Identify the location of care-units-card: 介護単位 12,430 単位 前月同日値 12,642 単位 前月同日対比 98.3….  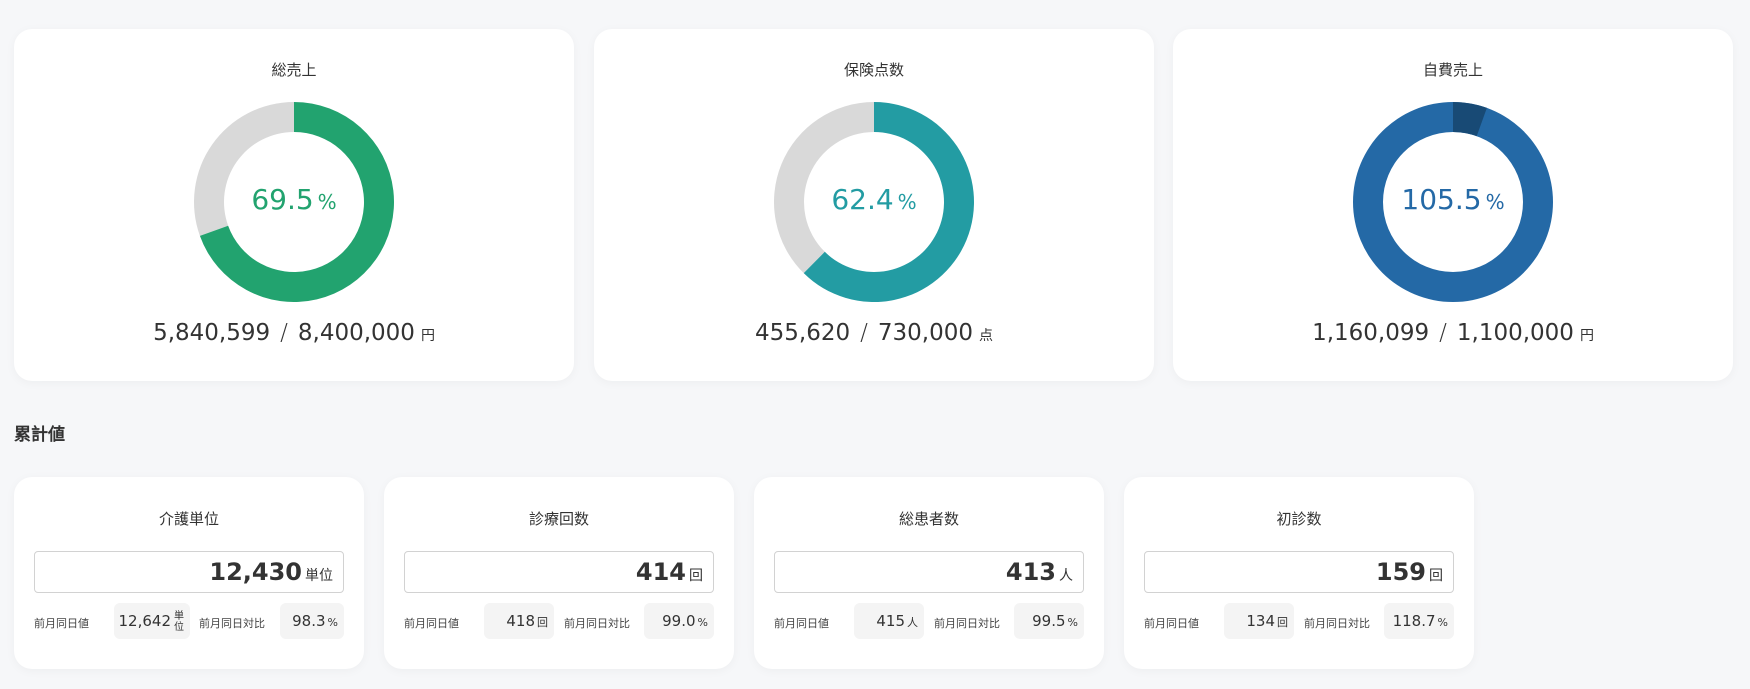
(189, 573).